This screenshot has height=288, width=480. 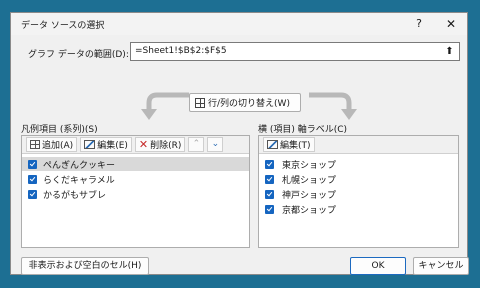 I want to click on list-item: 札幌ショップ, so click(x=358, y=179).